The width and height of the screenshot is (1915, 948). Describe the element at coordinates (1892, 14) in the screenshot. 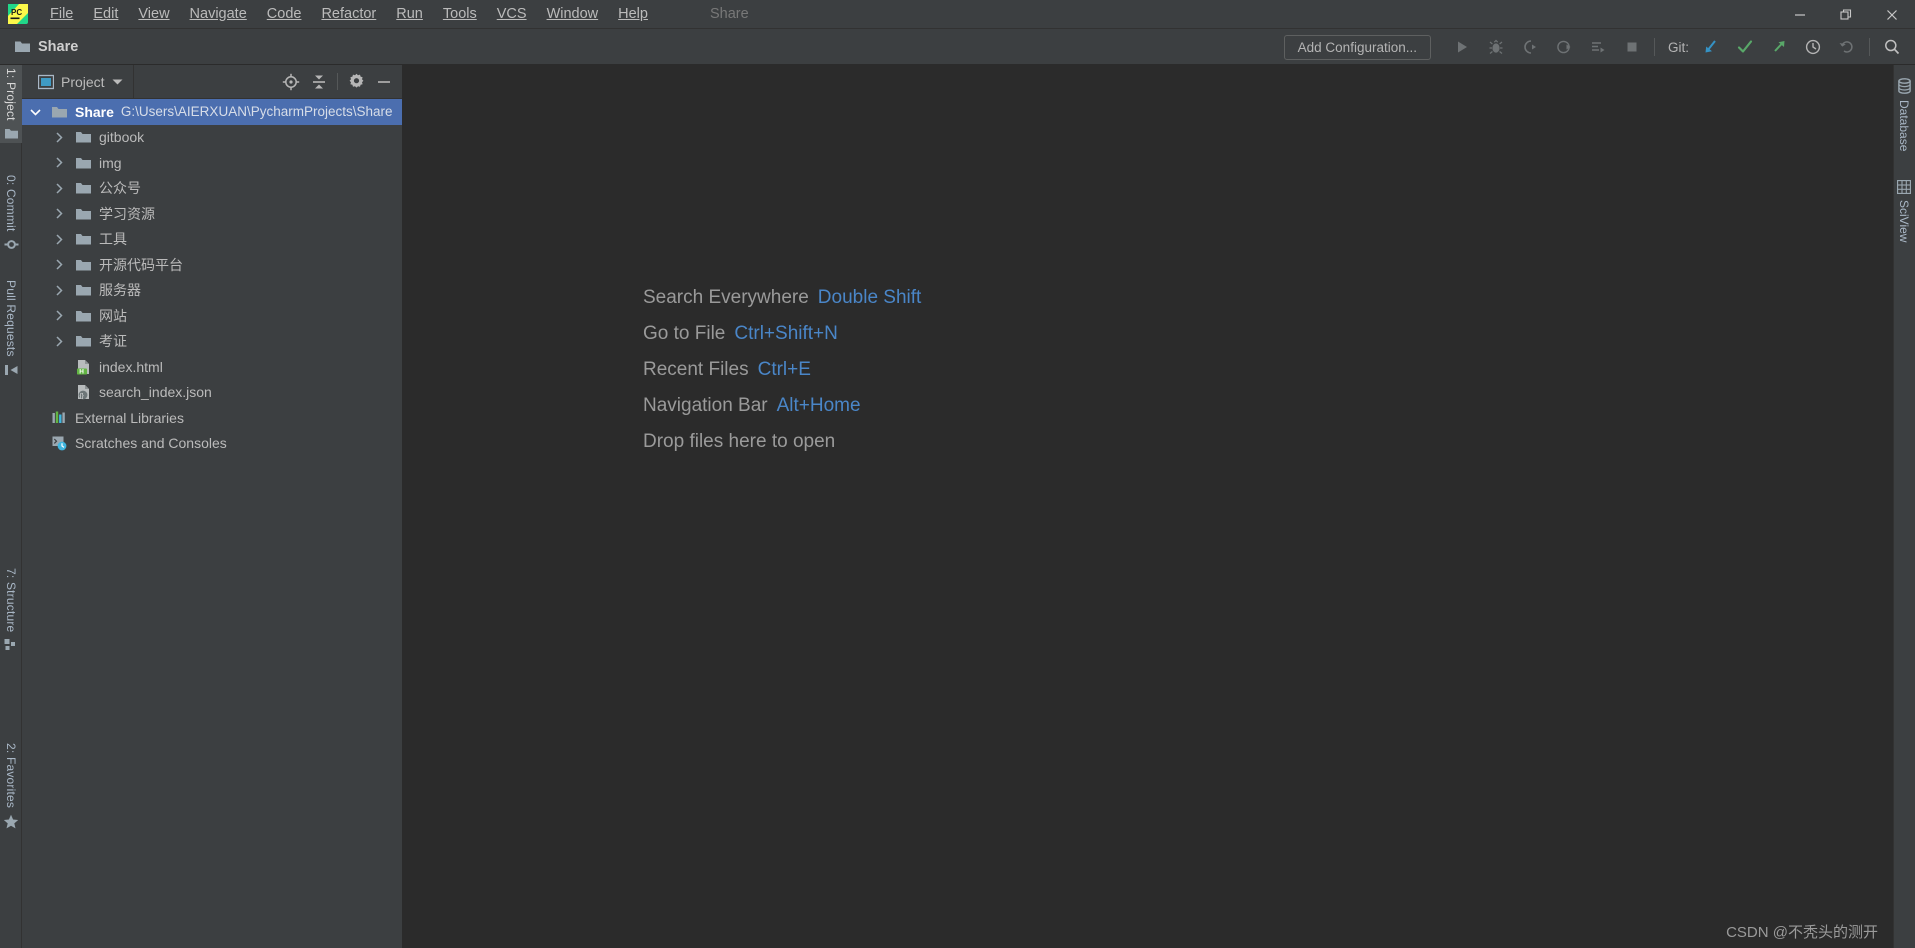

I see `close-window-button` at that location.